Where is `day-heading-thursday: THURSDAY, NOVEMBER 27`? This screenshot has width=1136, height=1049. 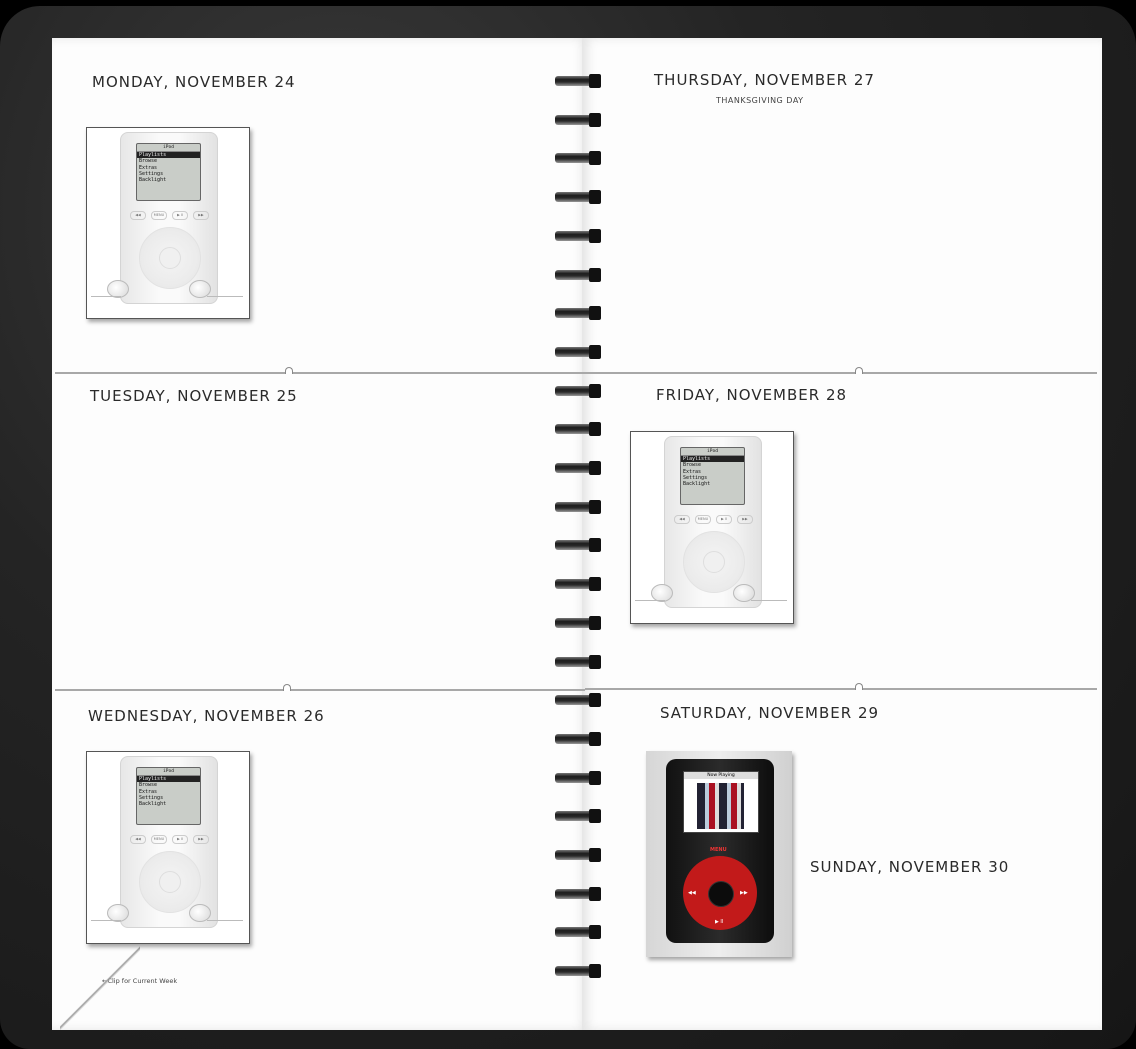 day-heading-thursday: THURSDAY, NOVEMBER 27 is located at coordinates (764, 80).